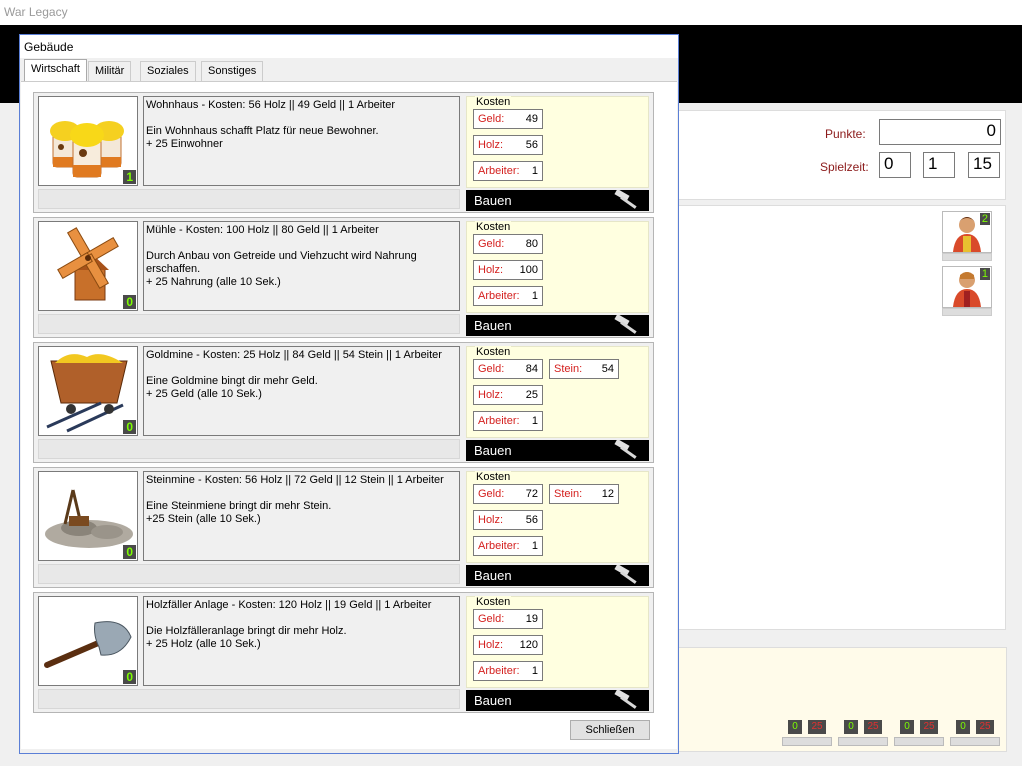 The image size is (1022, 766). What do you see at coordinates (239, 506) in the screenshot?
I see `description-line: Eine Steinmiene bringt dir mehr Stein.` at bounding box center [239, 506].